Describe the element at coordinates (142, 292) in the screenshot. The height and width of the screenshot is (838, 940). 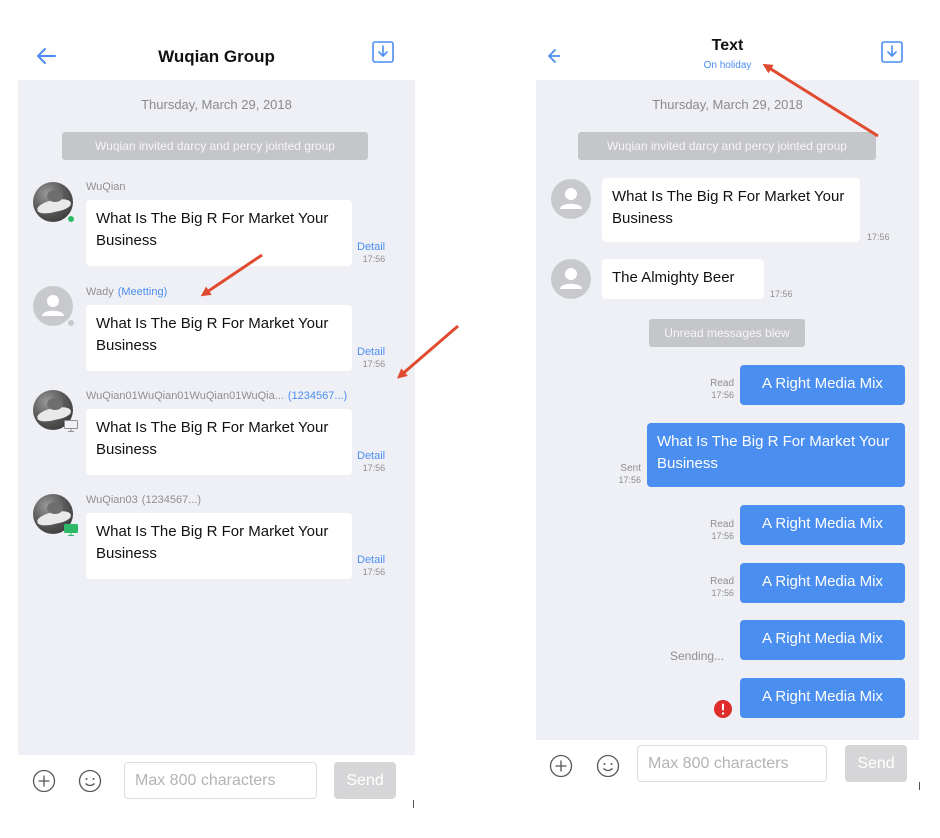
I see `status-tag: (Meetting)` at that location.